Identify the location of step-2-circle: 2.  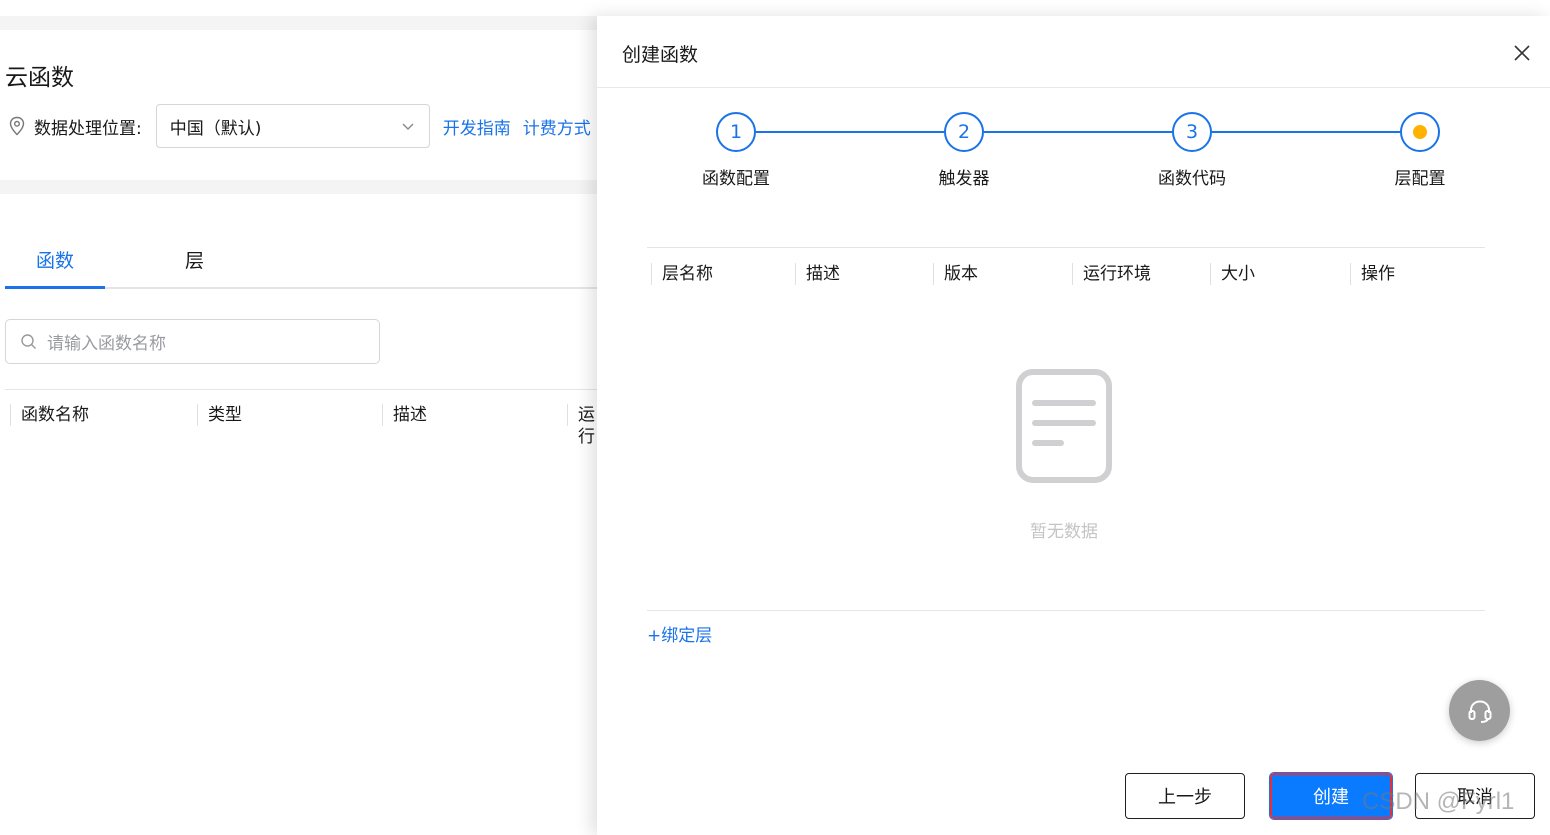
(964, 132).